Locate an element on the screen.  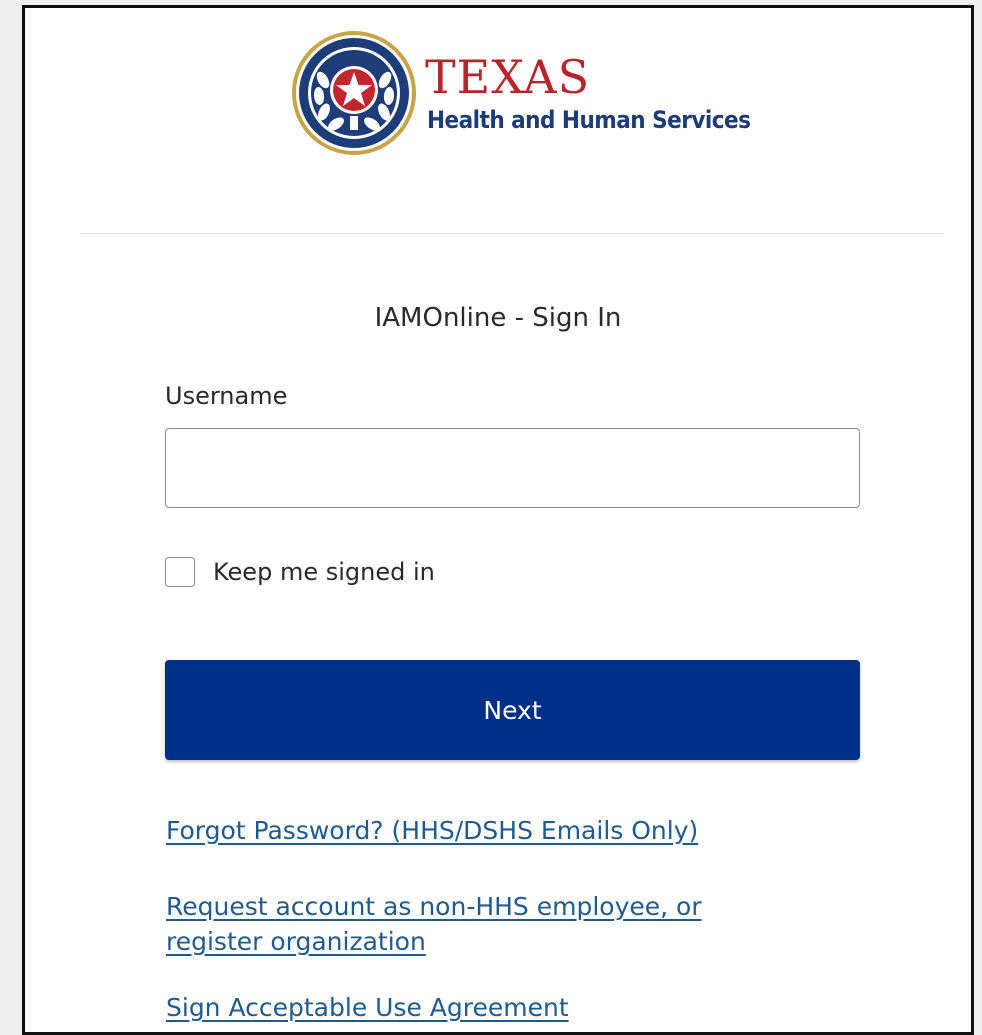
header-divider is located at coordinates (512, 233).